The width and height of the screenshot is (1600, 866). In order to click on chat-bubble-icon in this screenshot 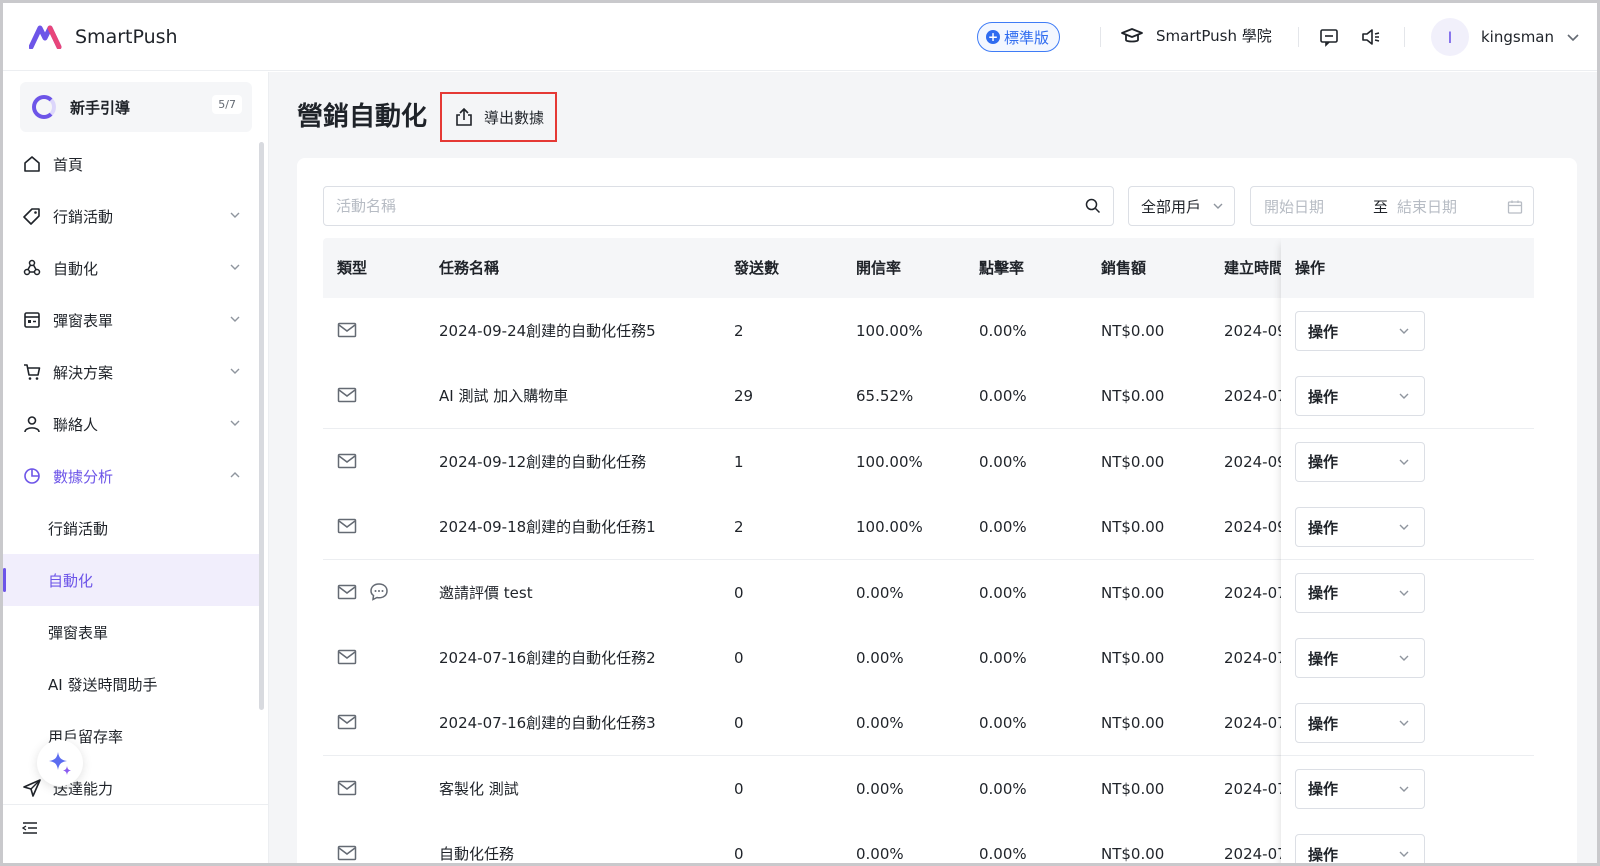, I will do `click(379, 591)`.